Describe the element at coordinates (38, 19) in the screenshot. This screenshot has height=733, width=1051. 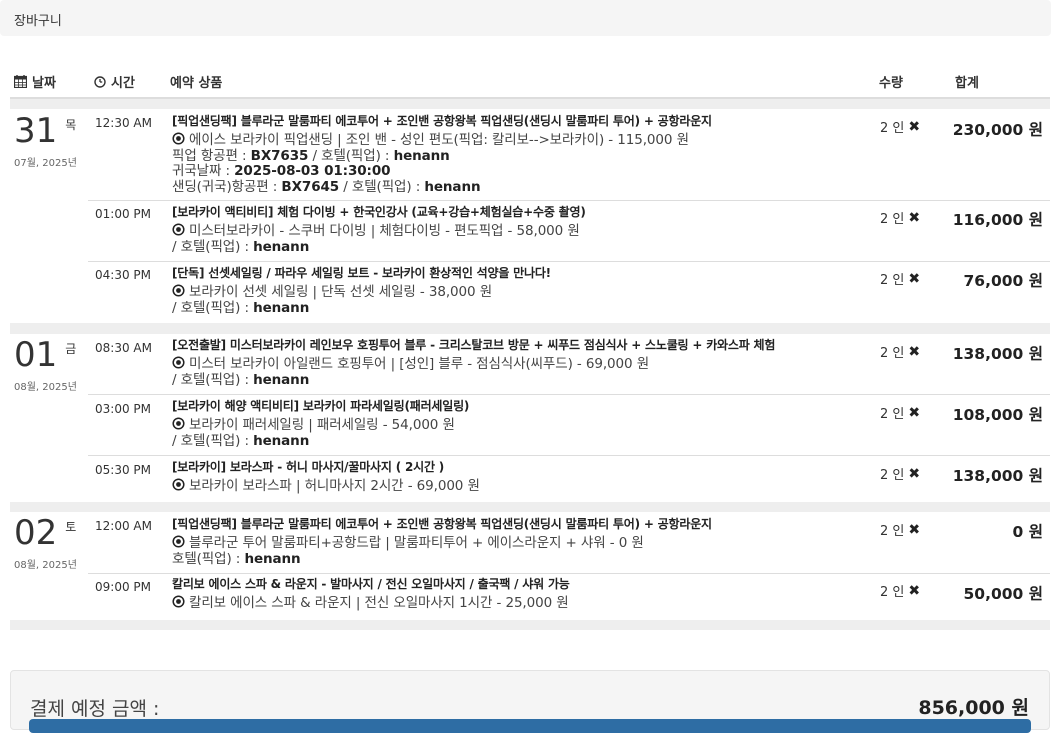
I see `breadcrumb-cart: 장바구니` at that location.